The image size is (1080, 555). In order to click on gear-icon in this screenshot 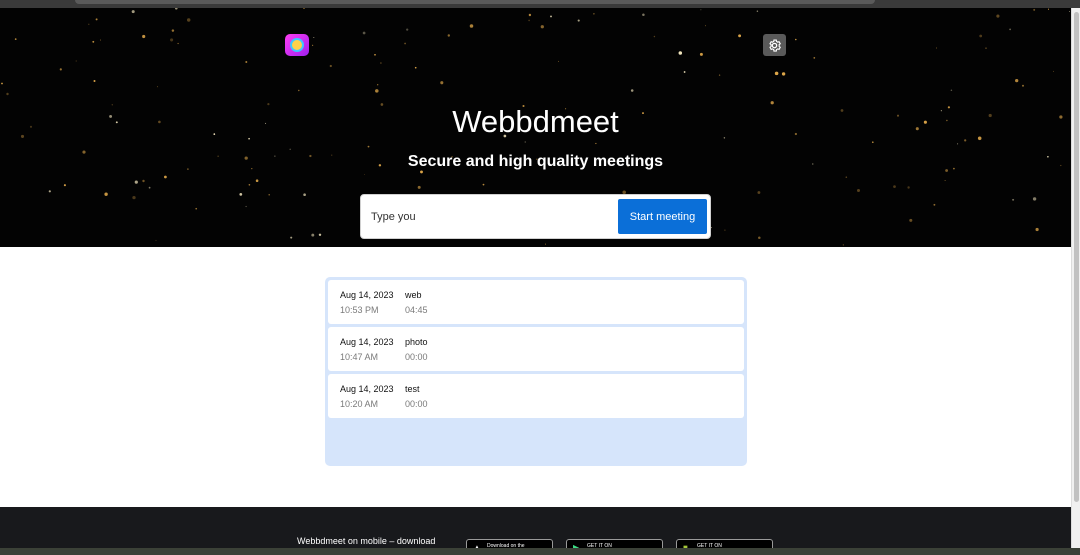, I will do `click(775, 45)`.